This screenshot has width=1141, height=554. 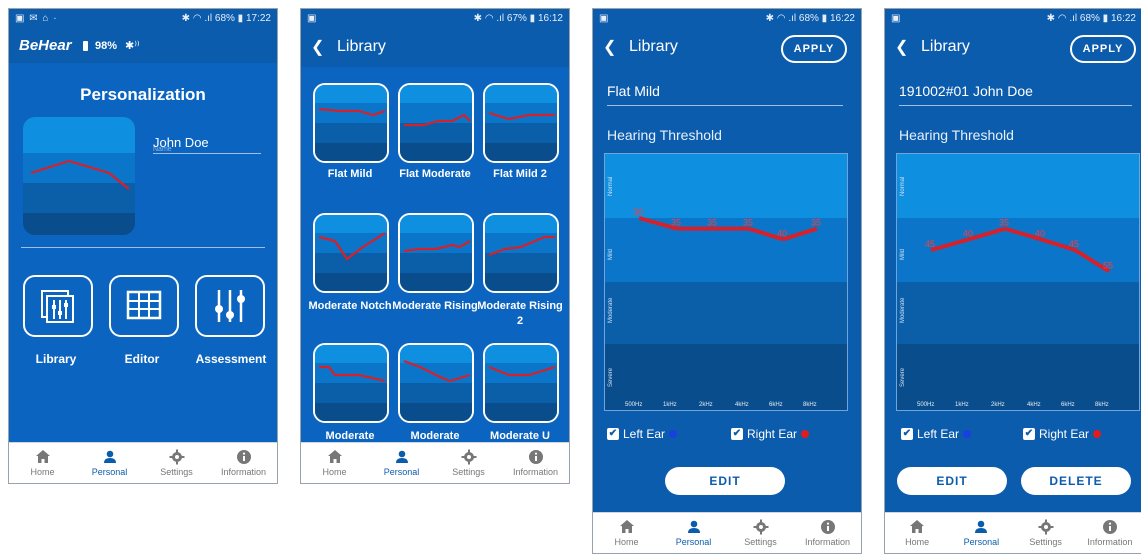 What do you see at coordinates (1019, 246) in the screenshot?
I see `threshold-plot: 45 40 35 40 45 55` at bounding box center [1019, 246].